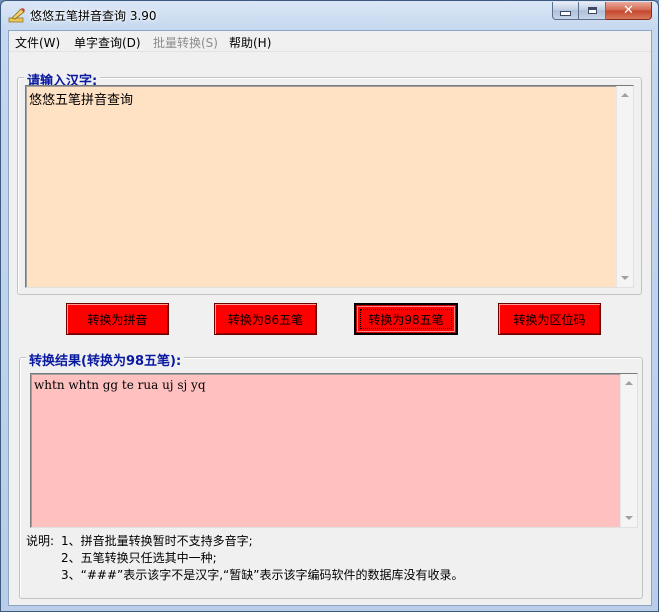 The image size is (659, 612). Describe the element at coordinates (105, 359) in the screenshot. I see `result-legend: 转换结果(转换为98五笔):` at that location.